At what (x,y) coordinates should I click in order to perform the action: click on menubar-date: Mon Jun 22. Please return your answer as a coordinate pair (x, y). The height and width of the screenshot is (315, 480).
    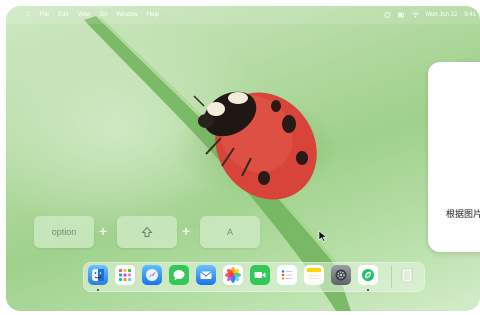
    Looking at the image, I should click on (441, 15).